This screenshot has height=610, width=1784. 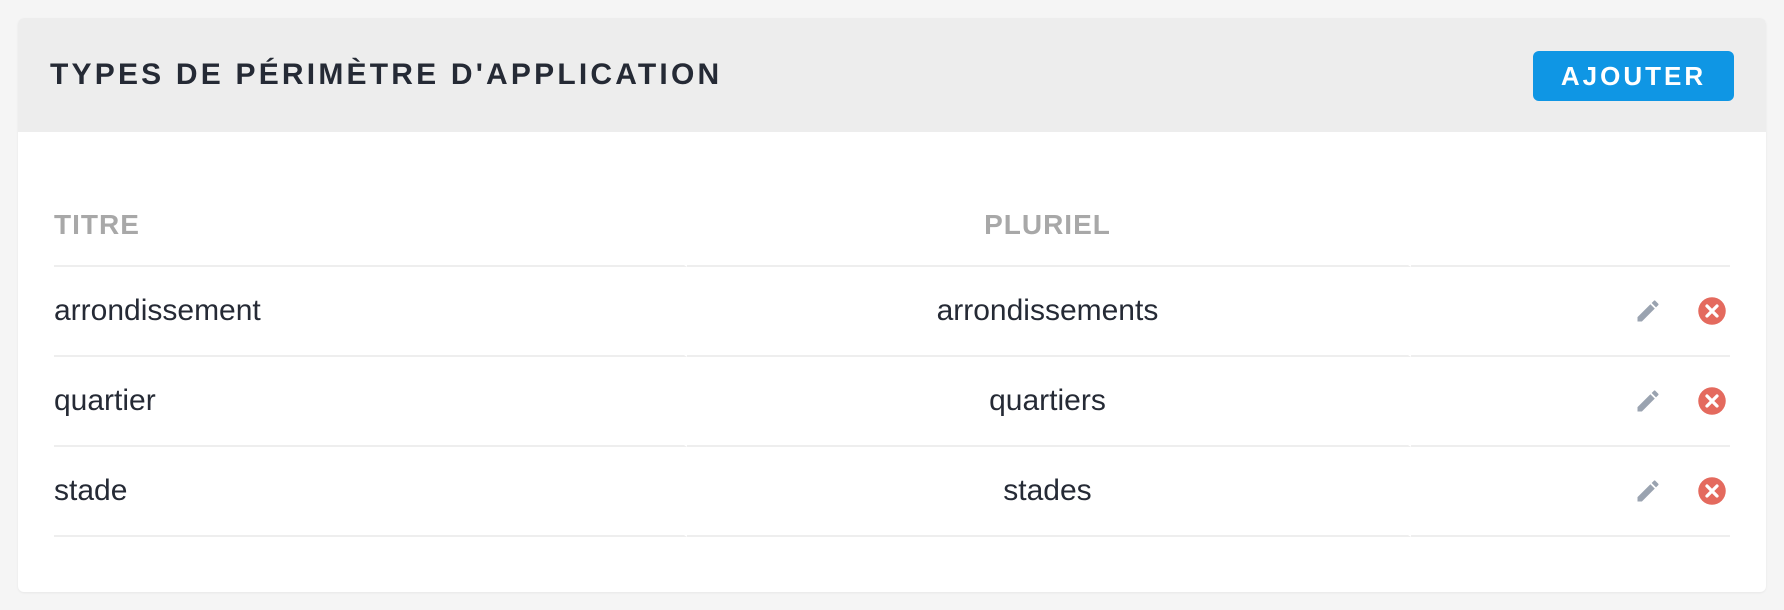 What do you see at coordinates (1049, 226) in the screenshot?
I see `column-header-plural: PLURIEL` at bounding box center [1049, 226].